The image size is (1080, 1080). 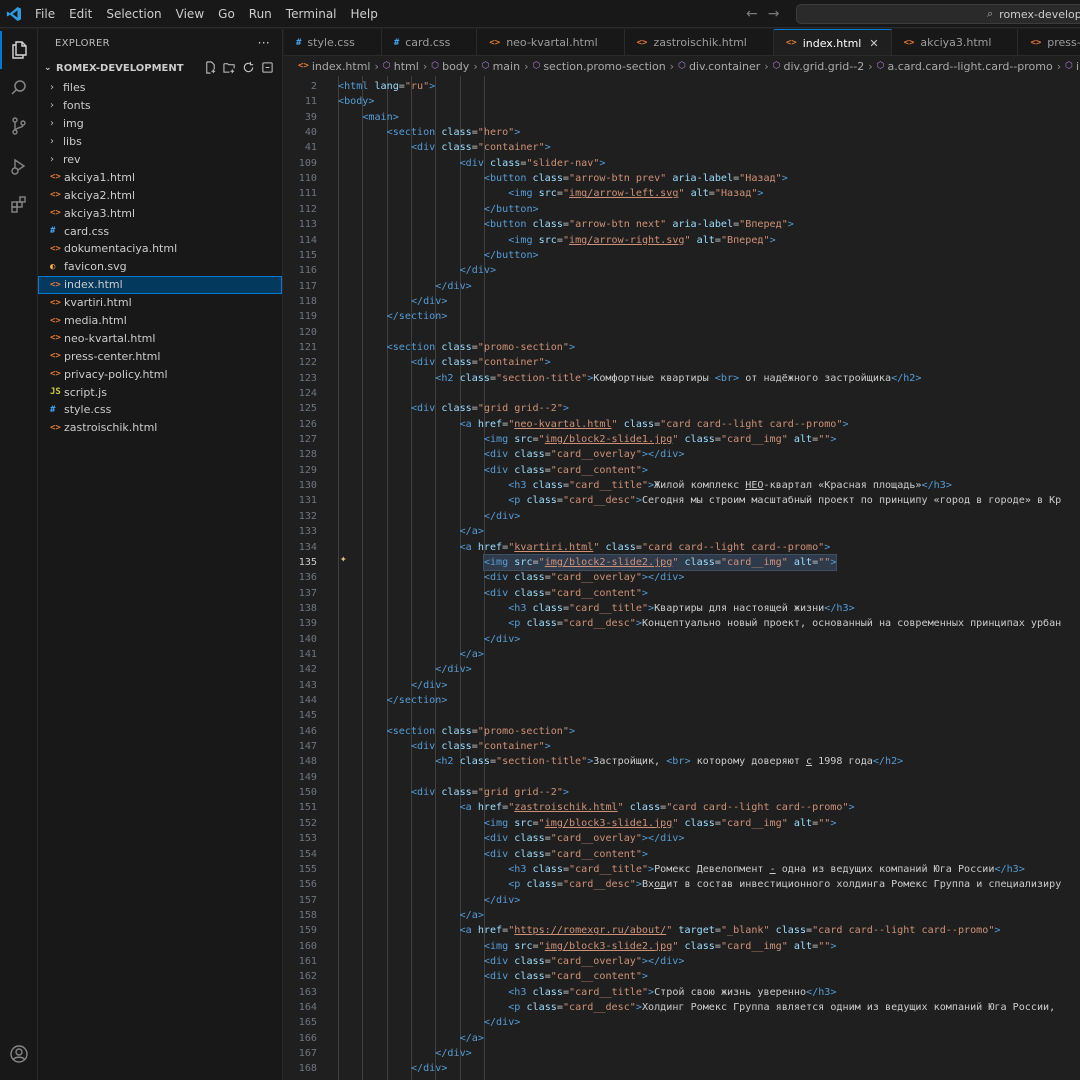 I want to click on folder-item: › files, so click(x=160, y=88).